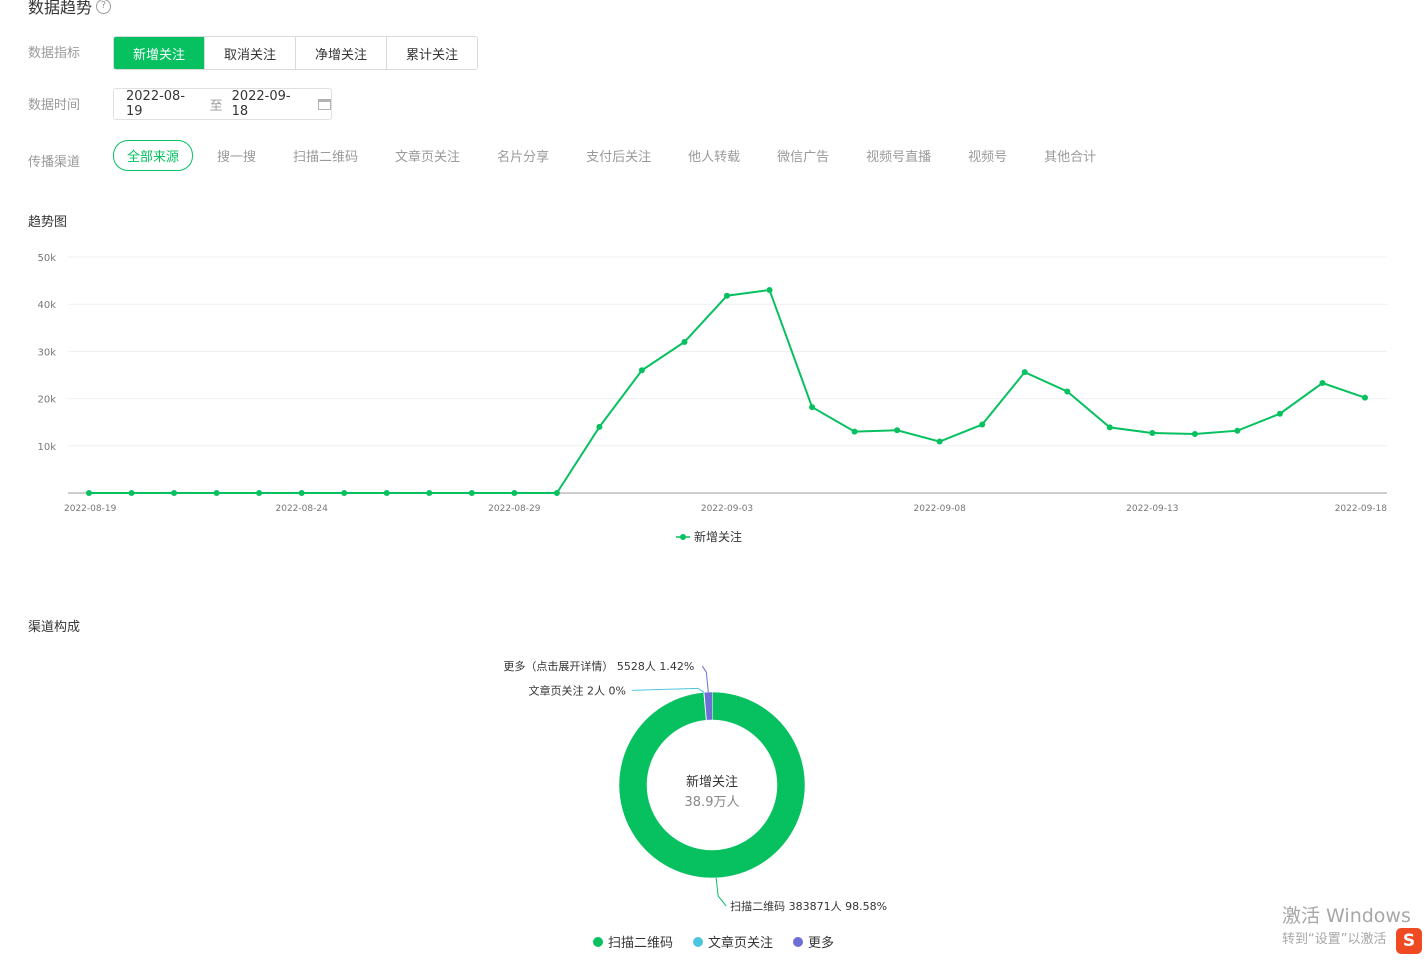  I want to click on legend-label-new-follow: 新增关注, so click(718, 537).